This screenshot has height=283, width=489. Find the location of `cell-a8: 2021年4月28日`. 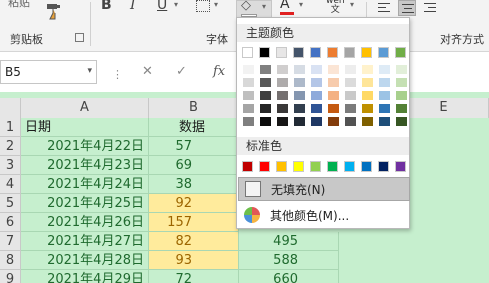

cell-a8: 2021年4月28日 is located at coordinates (85, 260).